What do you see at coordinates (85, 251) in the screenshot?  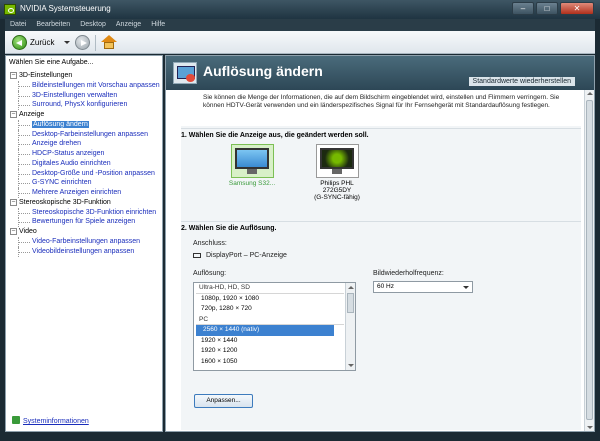 I see `tree-item: Videobildeinstellungen anpassen` at bounding box center [85, 251].